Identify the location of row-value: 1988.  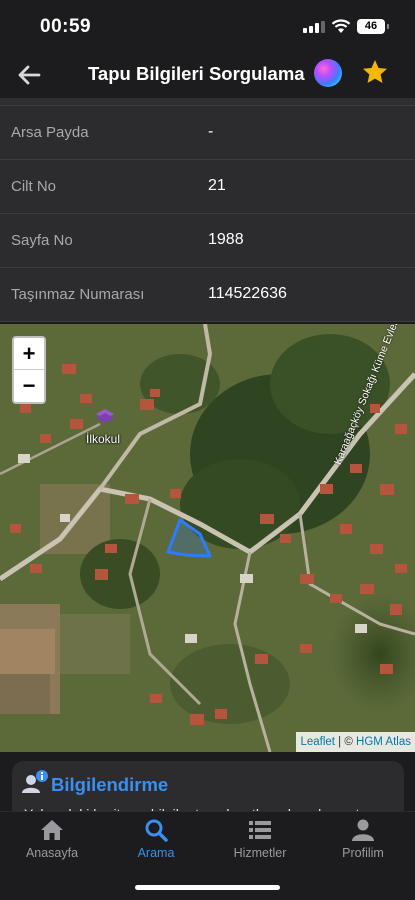
(226, 239).